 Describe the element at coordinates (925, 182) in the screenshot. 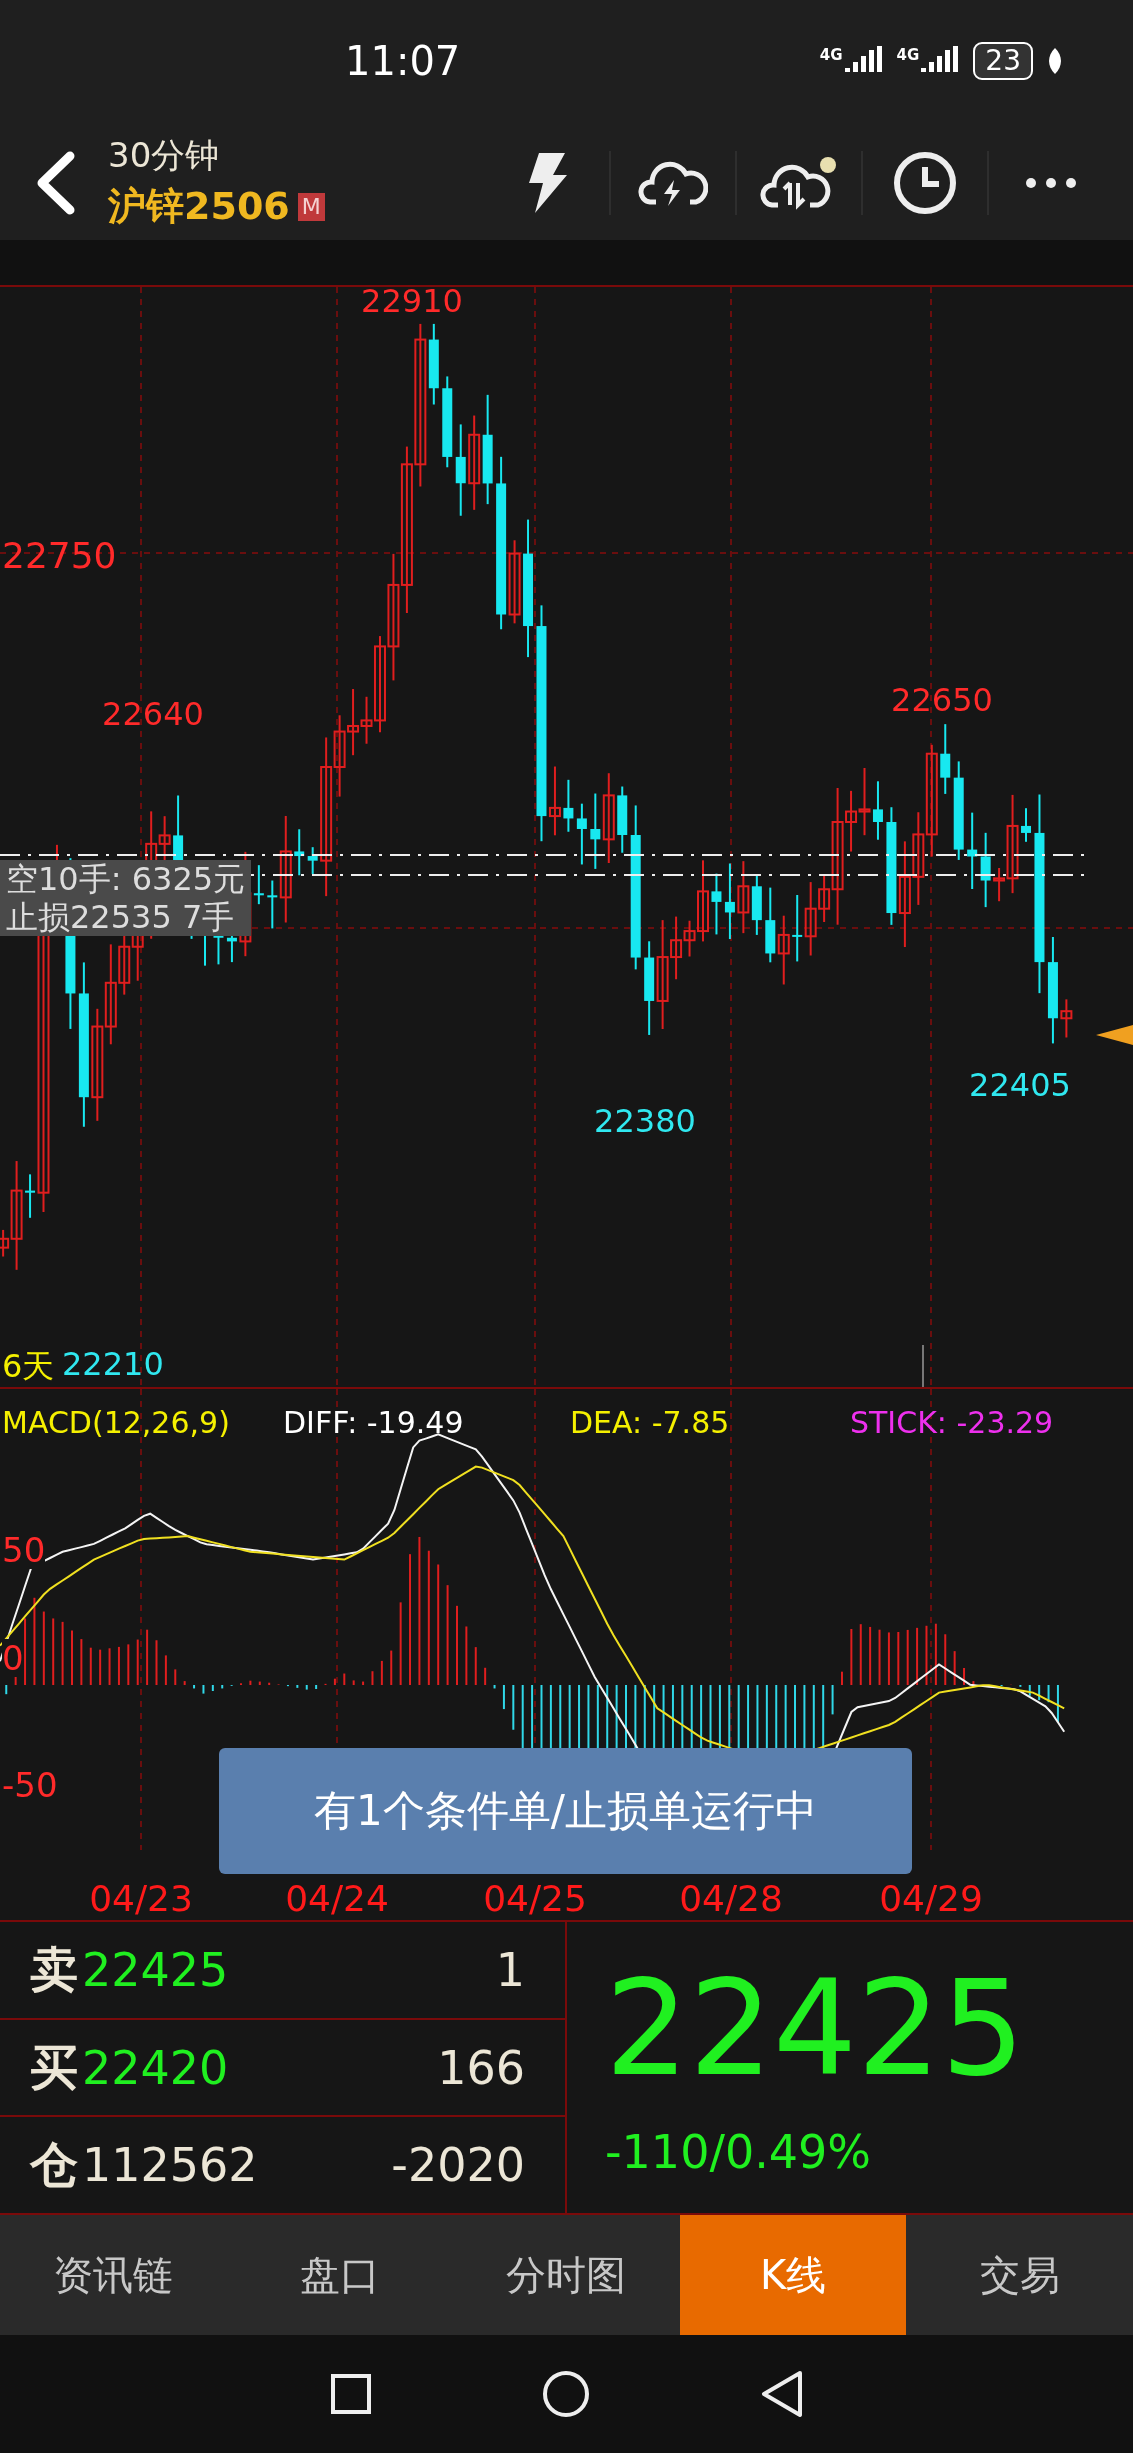

I see `clock-icon` at that location.